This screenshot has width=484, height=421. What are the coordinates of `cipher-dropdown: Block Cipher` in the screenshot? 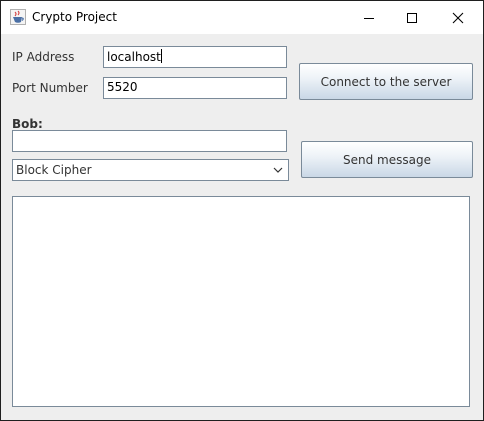 It's located at (150, 170).